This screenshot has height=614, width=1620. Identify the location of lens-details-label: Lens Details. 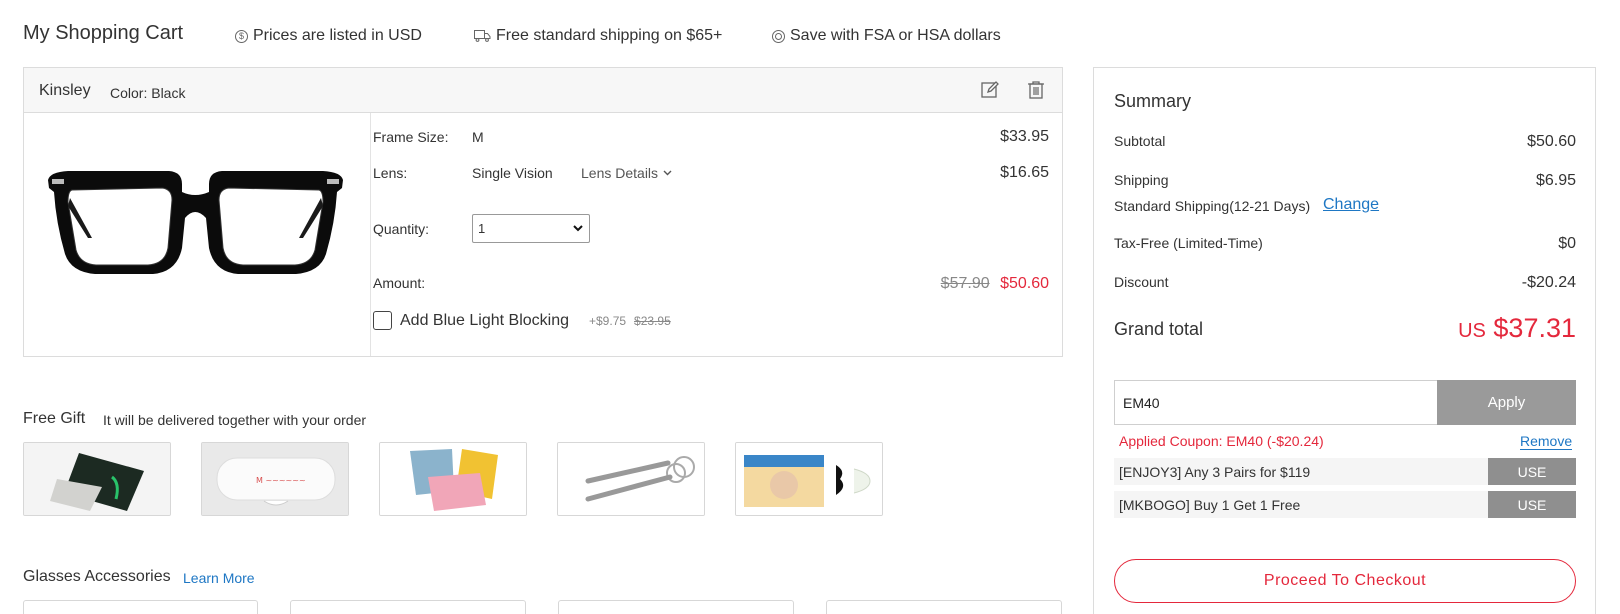
(620, 173).